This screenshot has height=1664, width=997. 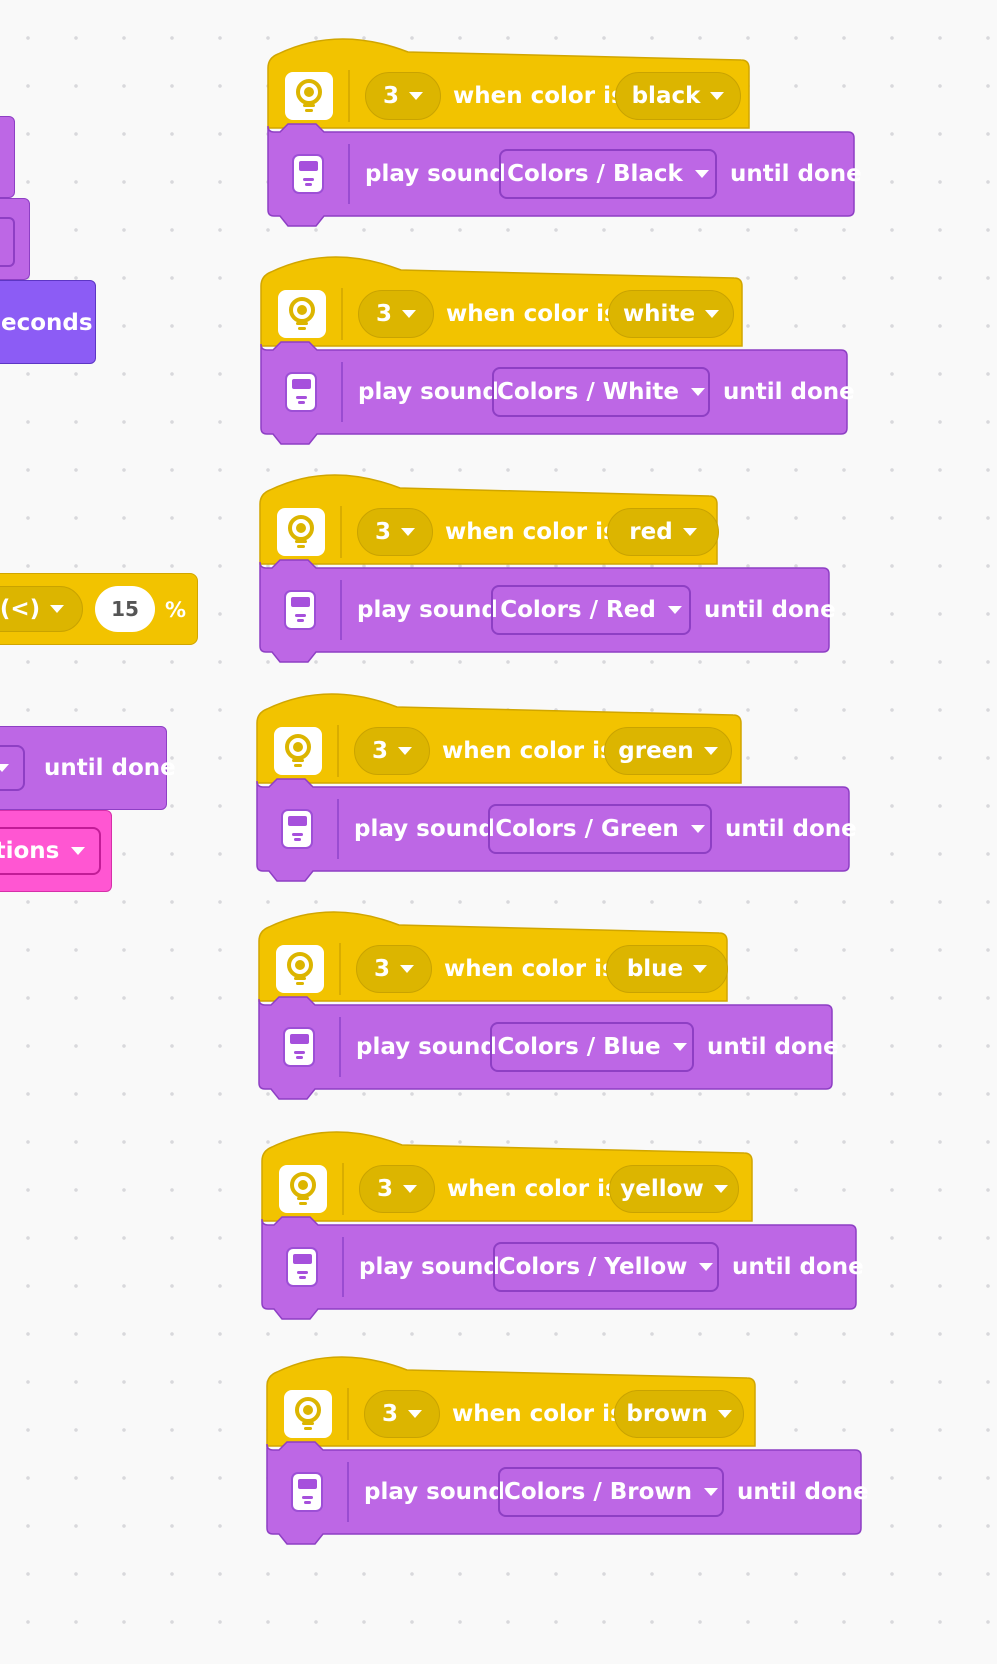 I want to click on sound-dropdown: Colors / White, so click(x=601, y=392).